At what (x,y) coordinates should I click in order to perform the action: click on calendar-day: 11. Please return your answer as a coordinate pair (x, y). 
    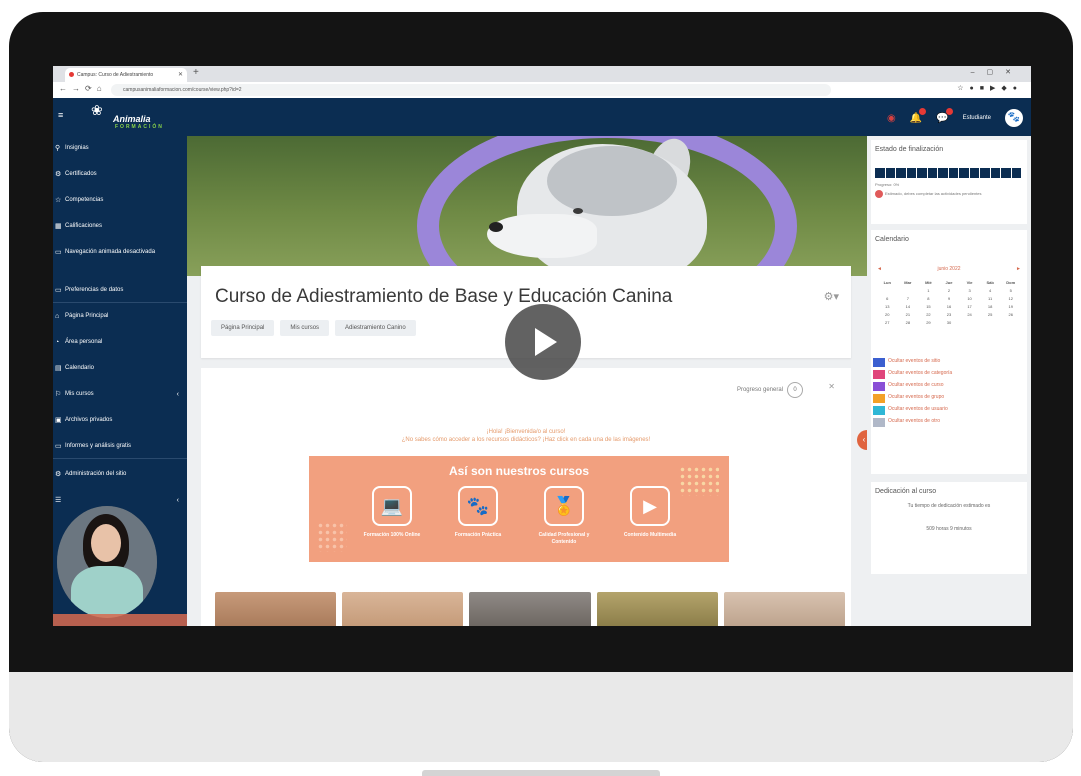
    Looking at the image, I should click on (990, 298).